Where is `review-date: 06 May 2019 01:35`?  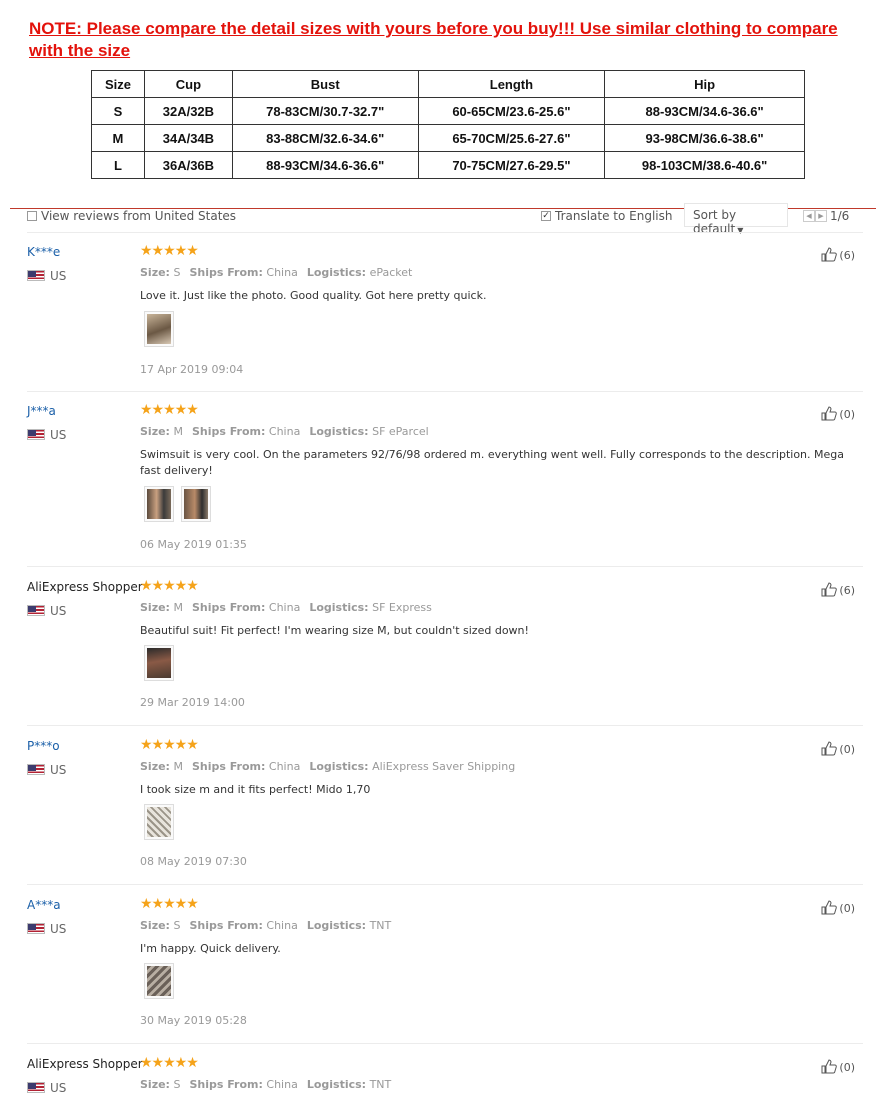 review-date: 06 May 2019 01:35 is located at coordinates (193, 544).